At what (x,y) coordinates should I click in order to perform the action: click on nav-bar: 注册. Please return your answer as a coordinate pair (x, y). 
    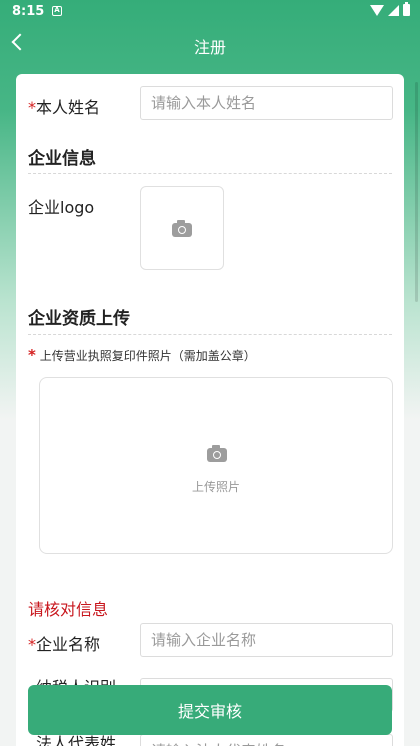
    Looking at the image, I should click on (210, 44).